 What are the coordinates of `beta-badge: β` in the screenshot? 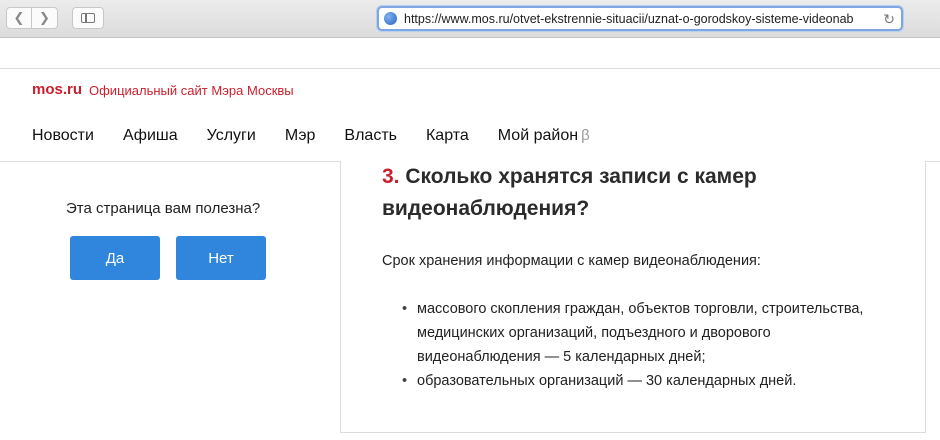 It's located at (585, 135).